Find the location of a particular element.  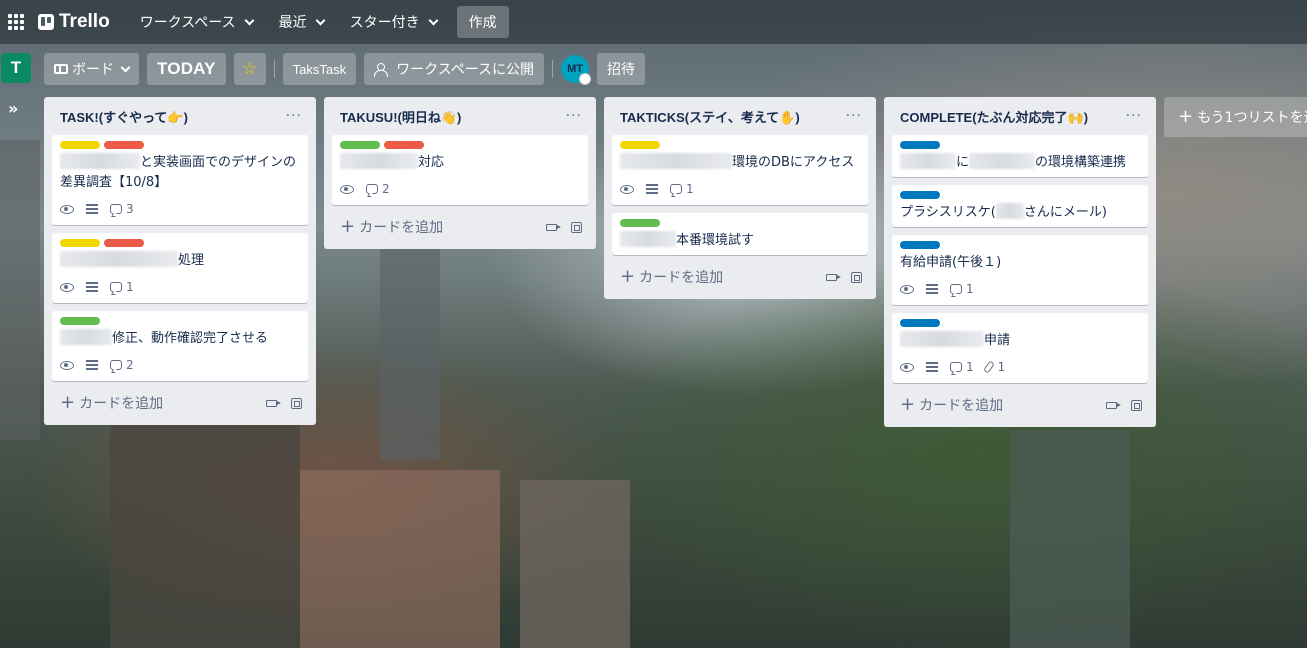

chevron-down-icon is located at coordinates (433, 20).